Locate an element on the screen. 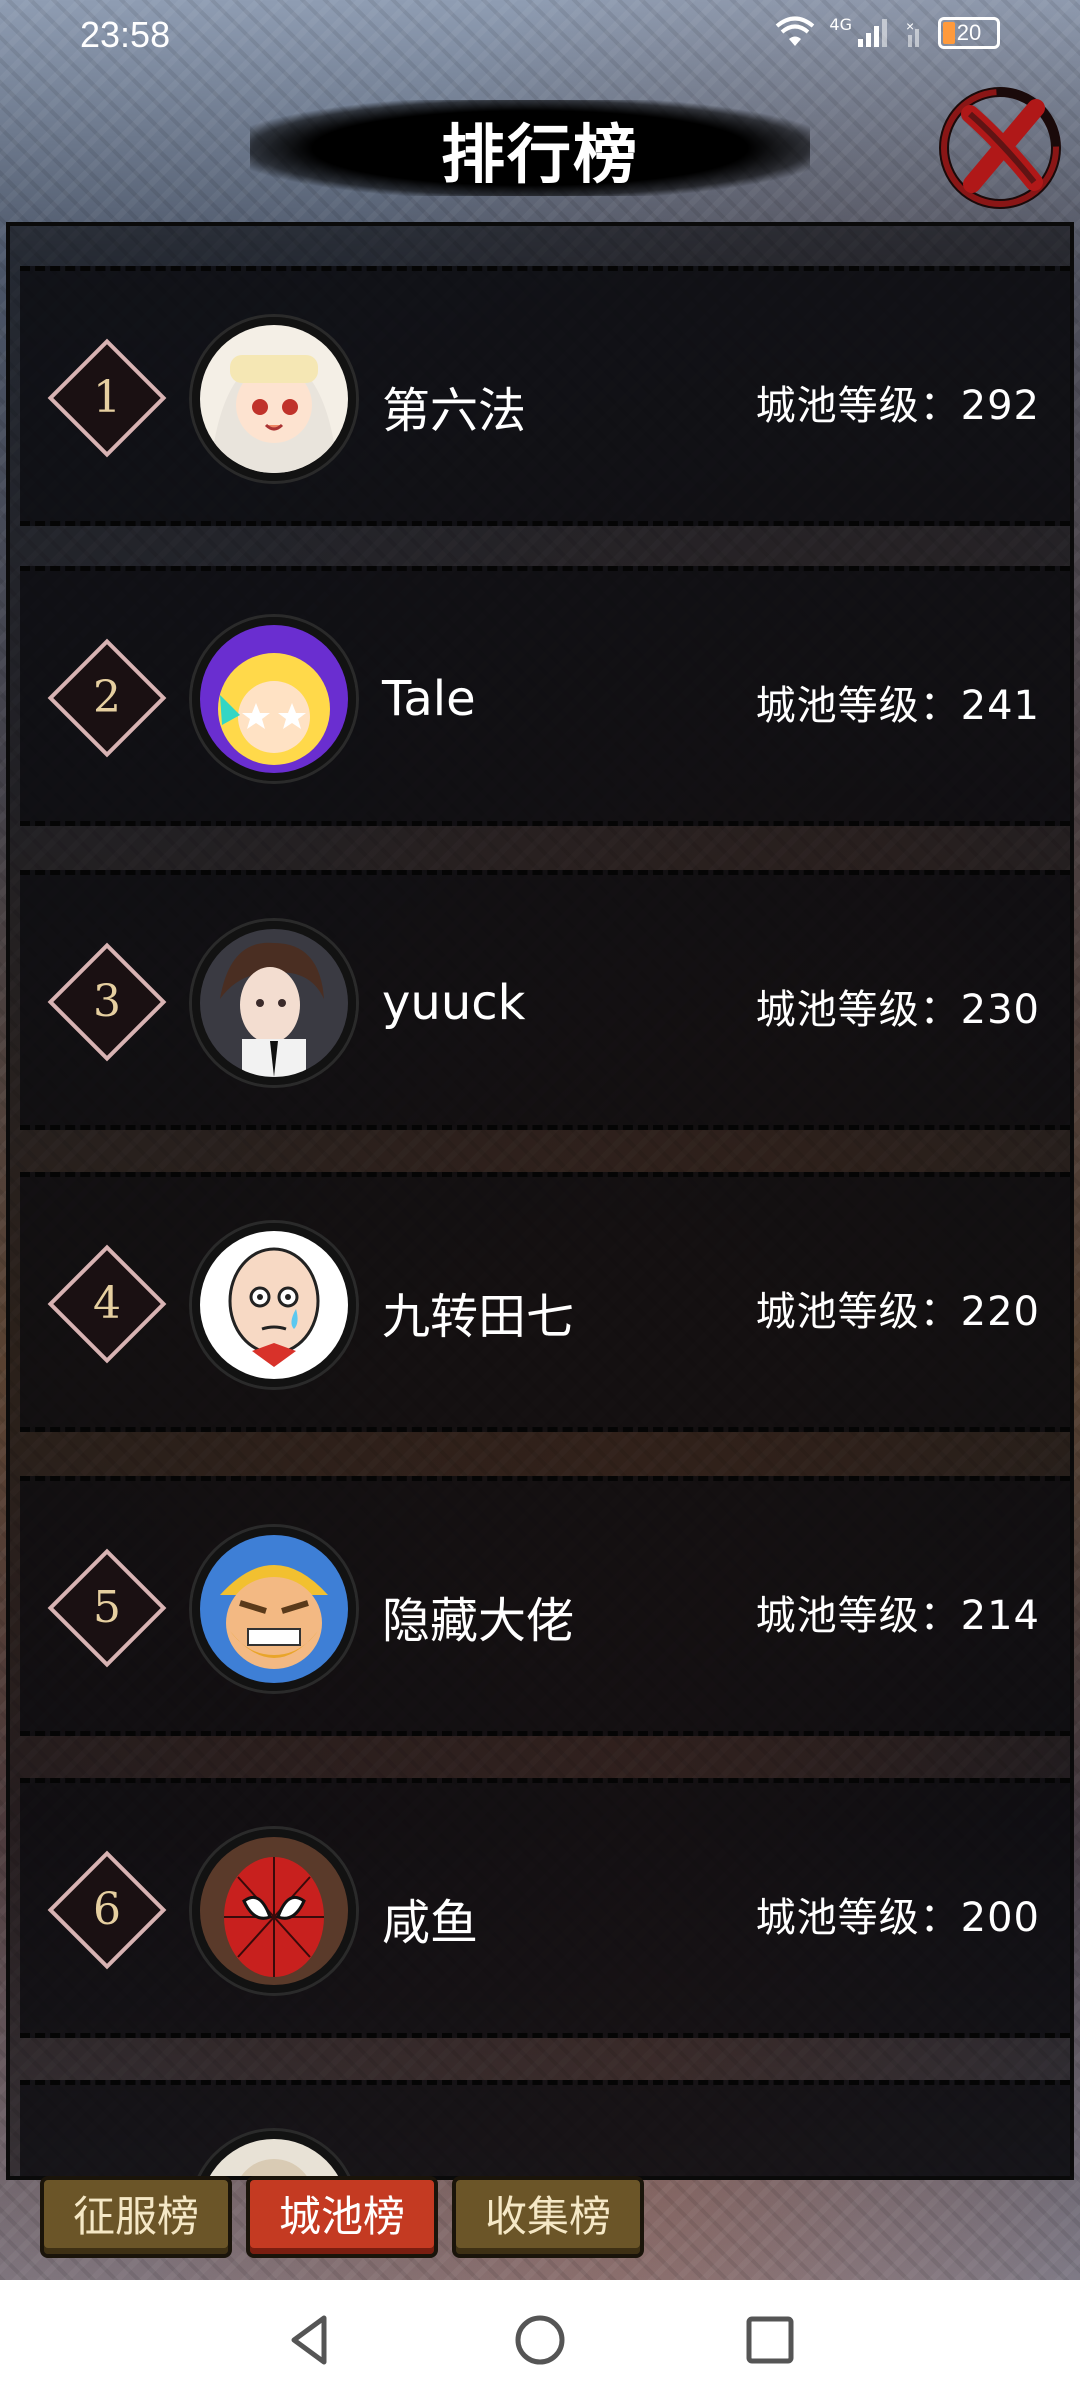  status-bar: 23:58 4G × 20 is located at coordinates (540, 36).